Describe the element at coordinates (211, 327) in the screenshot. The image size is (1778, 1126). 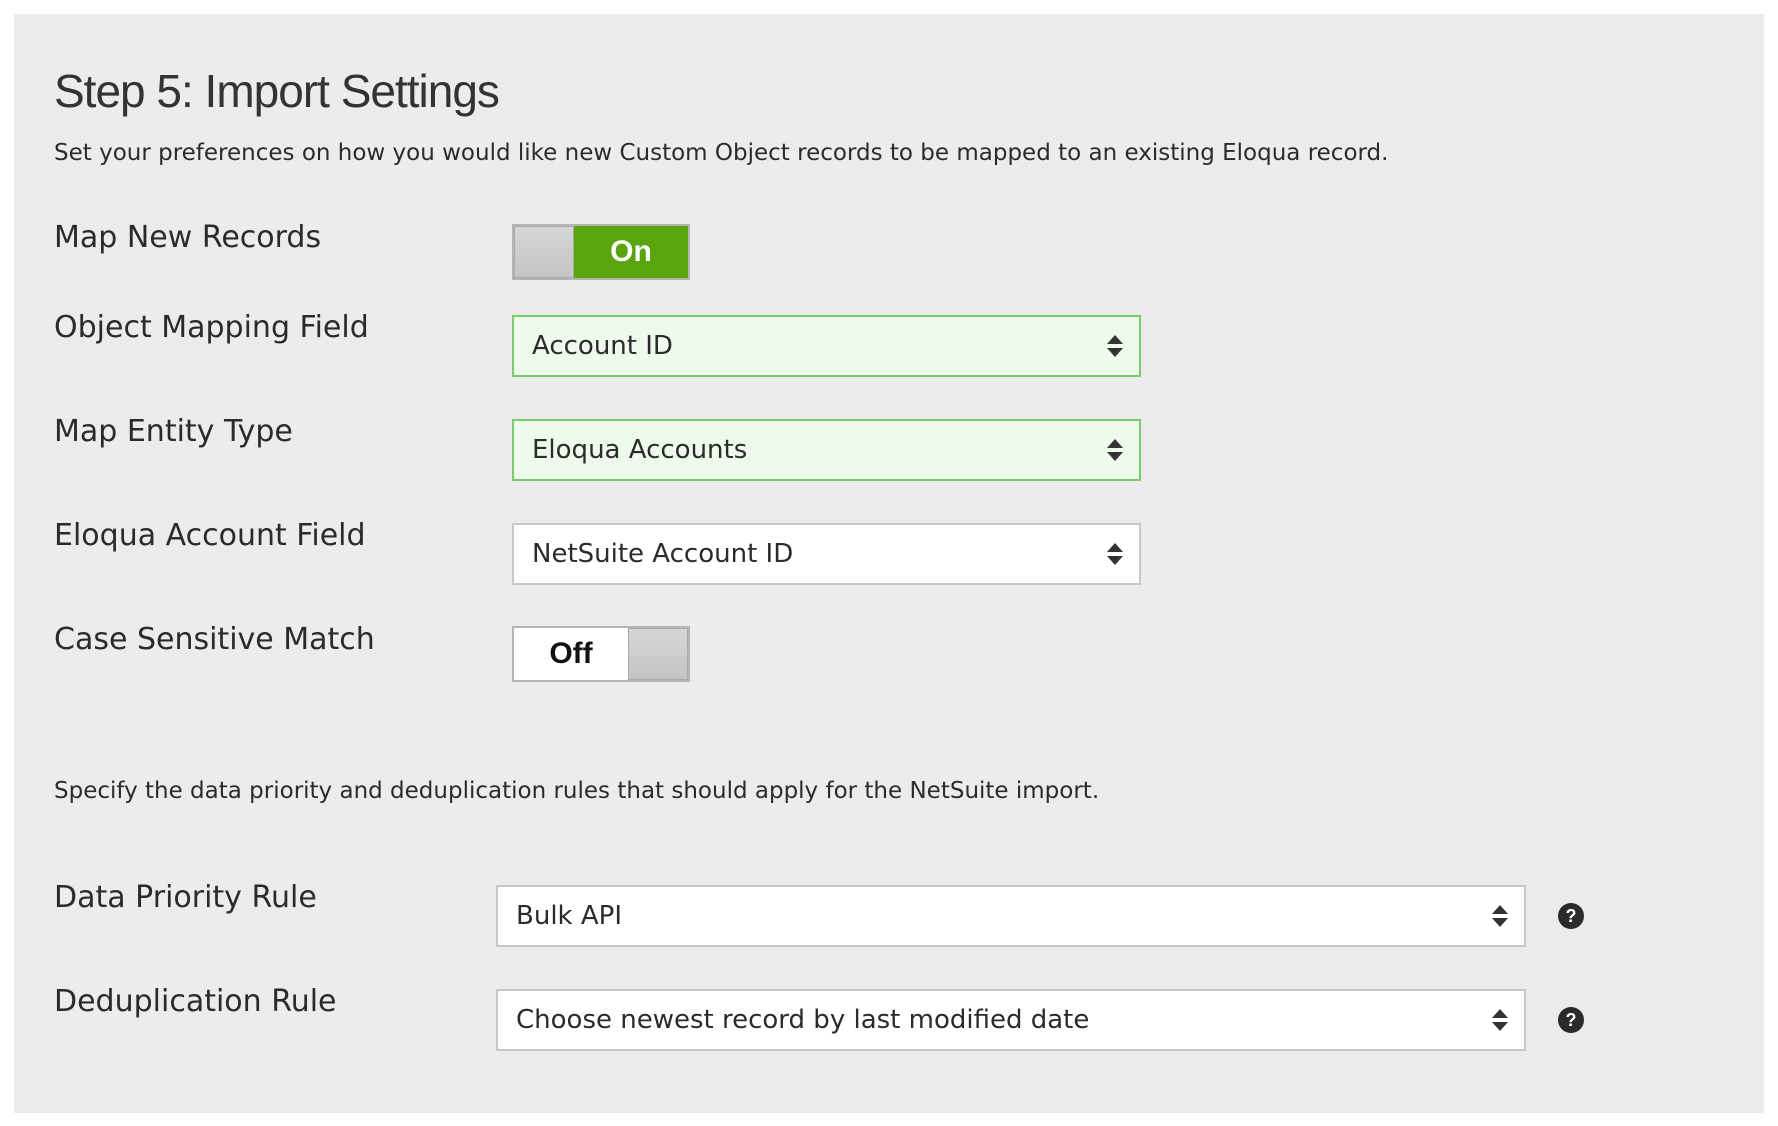
I see `object-mapping-field-label: Object Mapping Field` at that location.